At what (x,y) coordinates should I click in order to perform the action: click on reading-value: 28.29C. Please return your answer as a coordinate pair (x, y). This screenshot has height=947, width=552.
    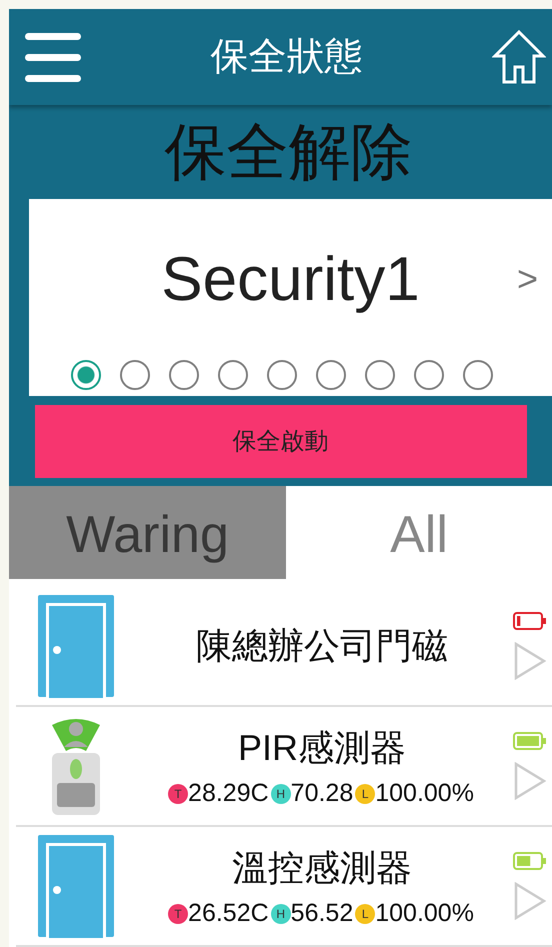
    Looking at the image, I should click on (228, 793).